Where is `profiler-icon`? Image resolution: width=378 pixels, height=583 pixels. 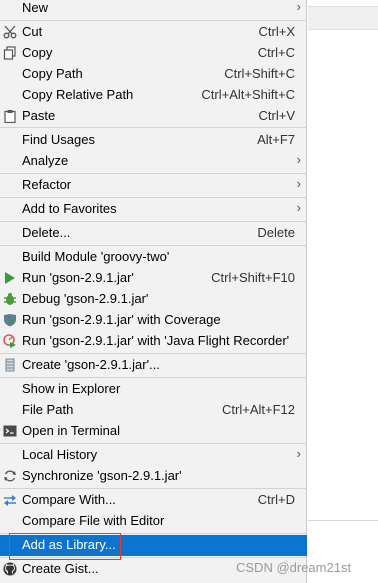
profiler-icon is located at coordinates (10, 341).